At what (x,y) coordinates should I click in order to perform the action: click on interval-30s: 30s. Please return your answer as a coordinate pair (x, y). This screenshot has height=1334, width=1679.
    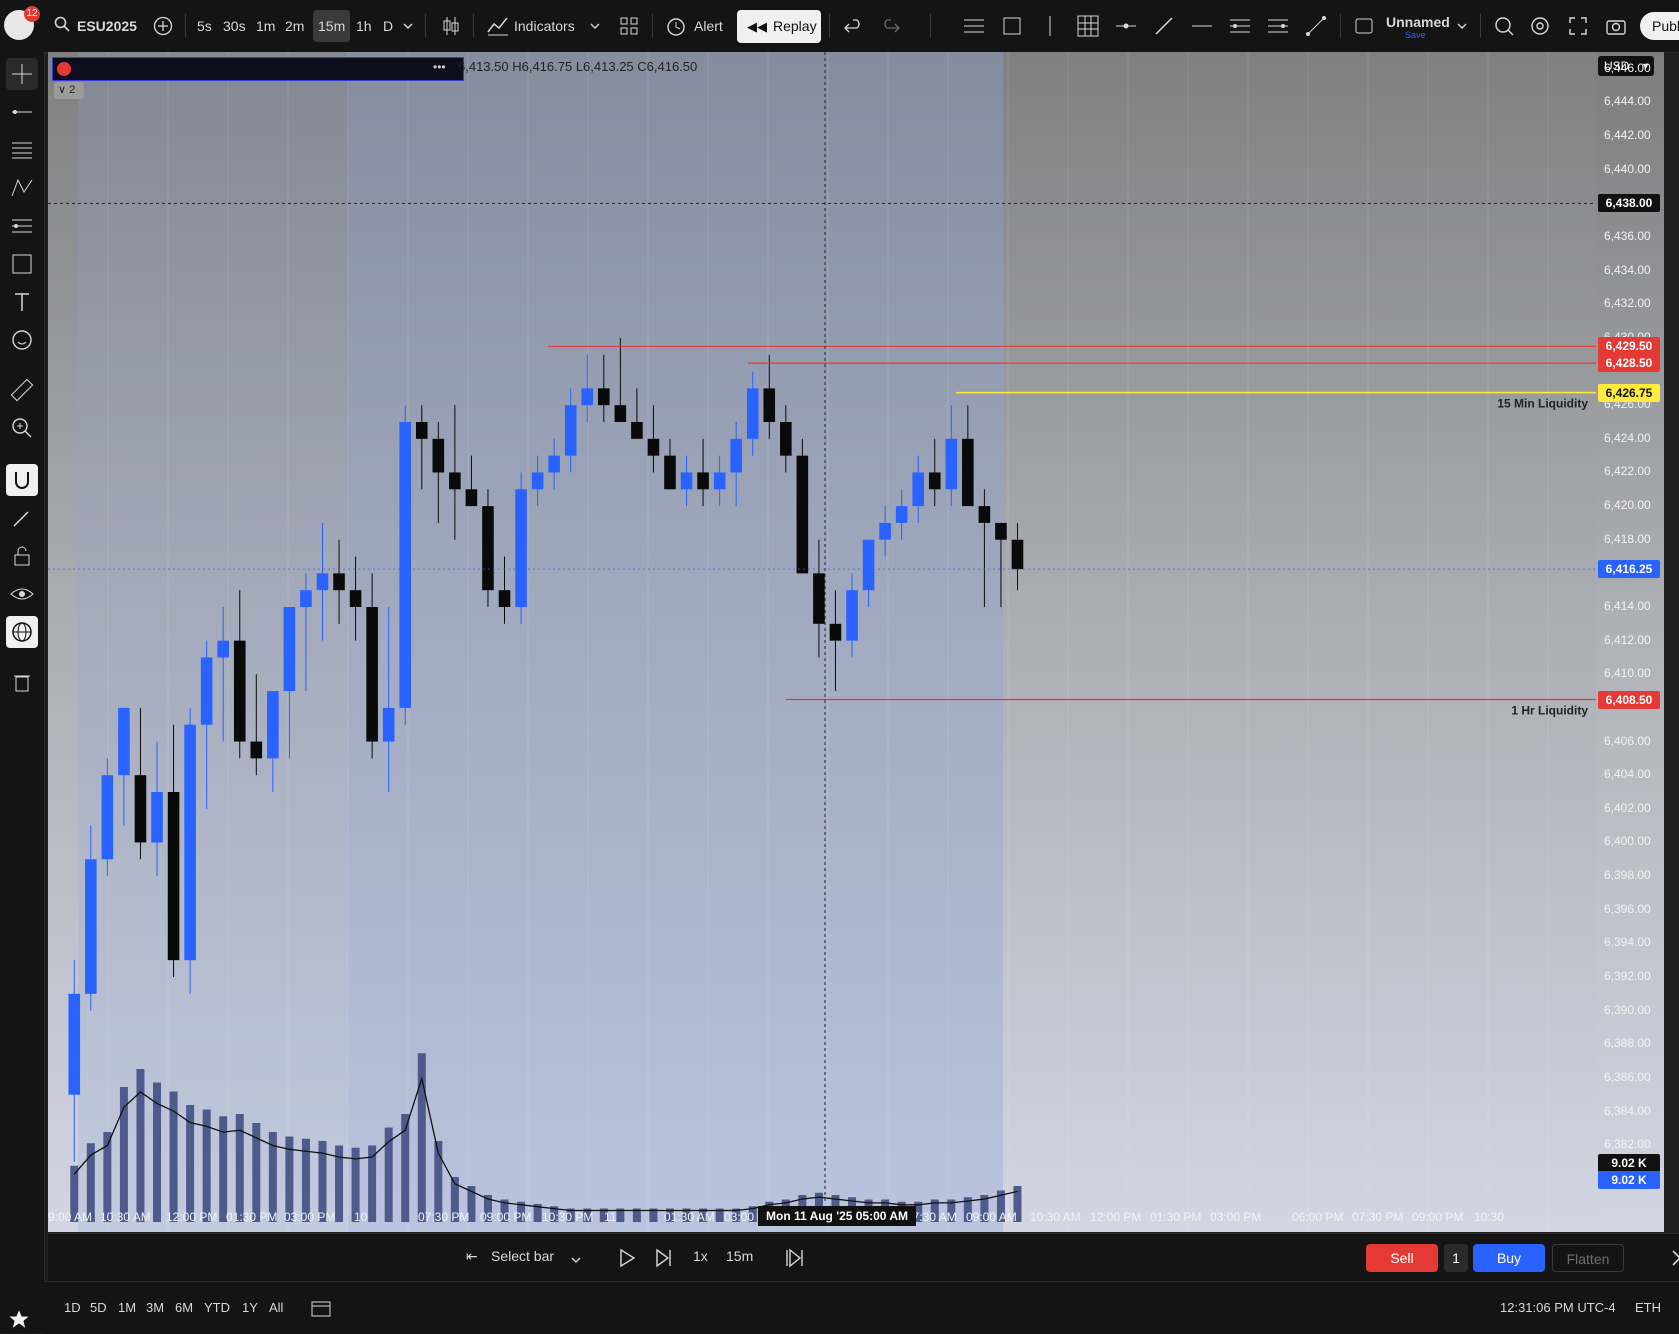
    Looking at the image, I should click on (234, 26).